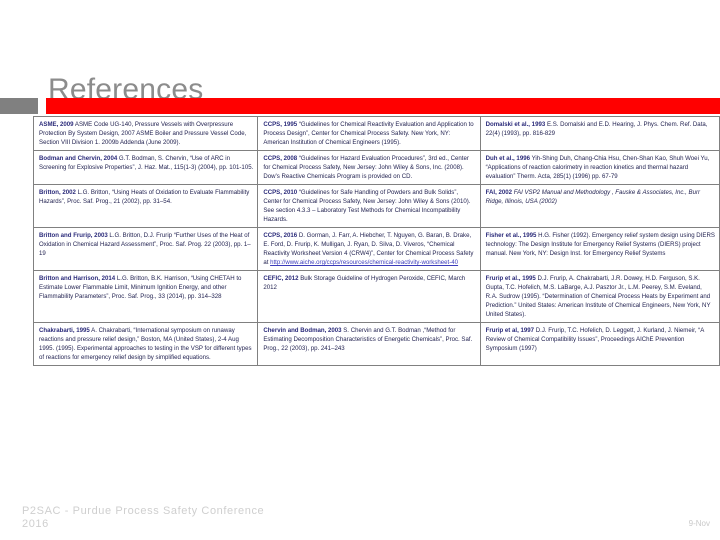  What do you see at coordinates (280, 236) in the screenshot?
I see `reference-key: CCPS, 2016` at bounding box center [280, 236].